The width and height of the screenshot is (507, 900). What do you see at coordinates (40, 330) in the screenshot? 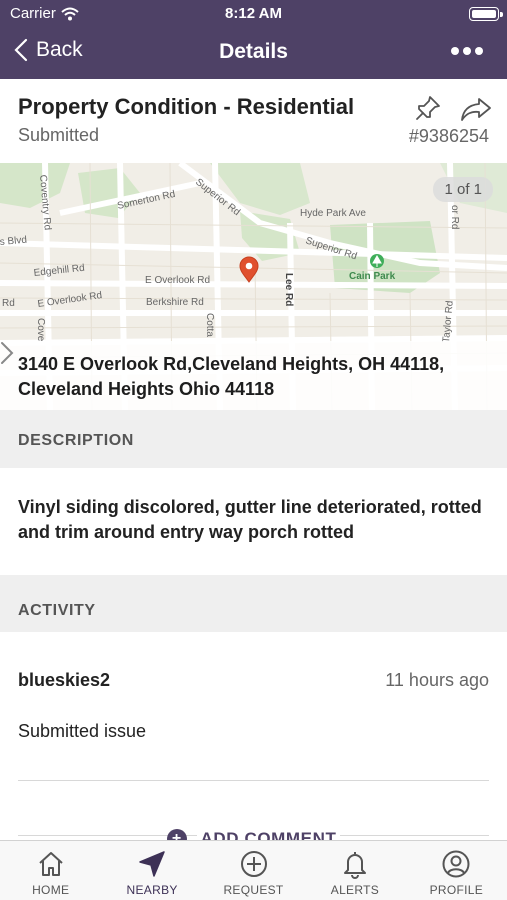
I see `map-label: Cove` at bounding box center [40, 330].